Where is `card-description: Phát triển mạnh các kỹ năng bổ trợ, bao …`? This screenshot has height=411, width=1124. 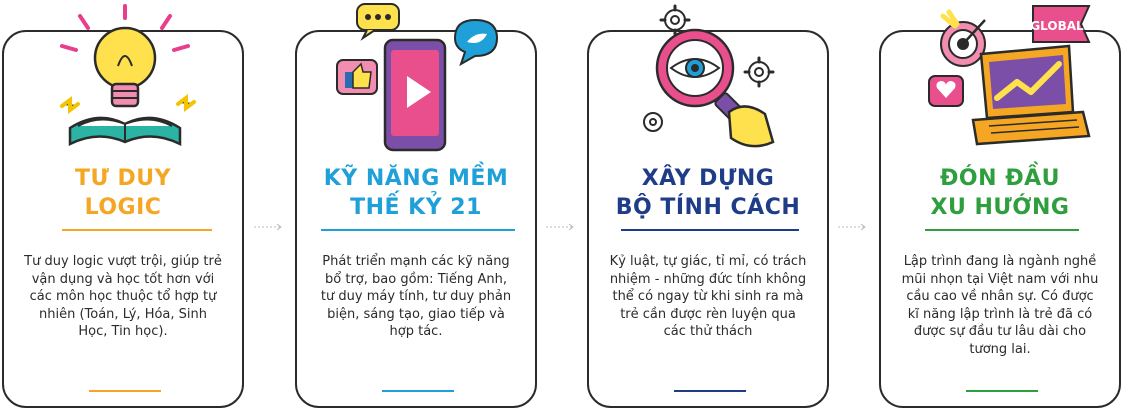
card-description: Phát triển mạnh các kỹ năng bổ trợ, bao … is located at coordinates (416, 296).